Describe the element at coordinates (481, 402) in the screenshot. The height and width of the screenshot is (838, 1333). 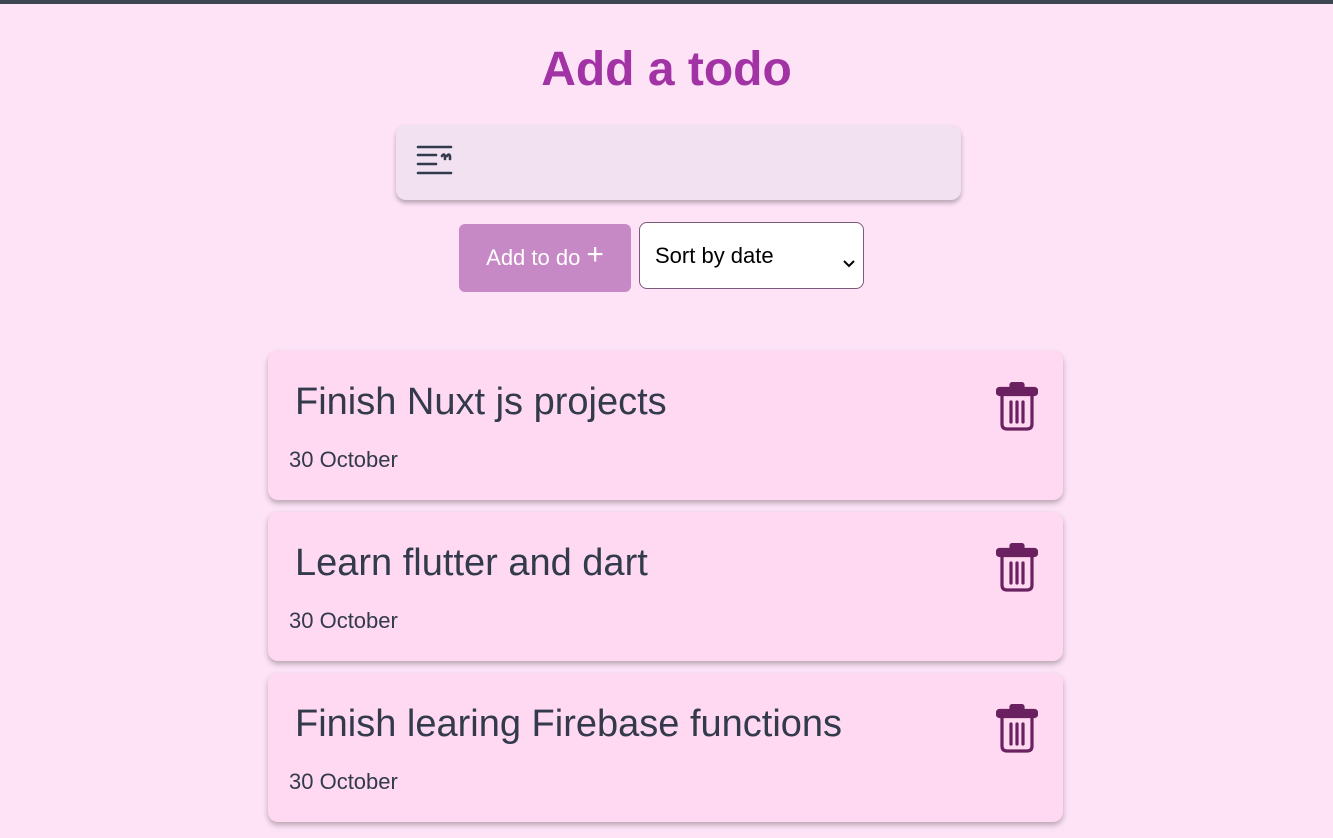
I see `todo-title: Finish Nuxt js projects` at that location.